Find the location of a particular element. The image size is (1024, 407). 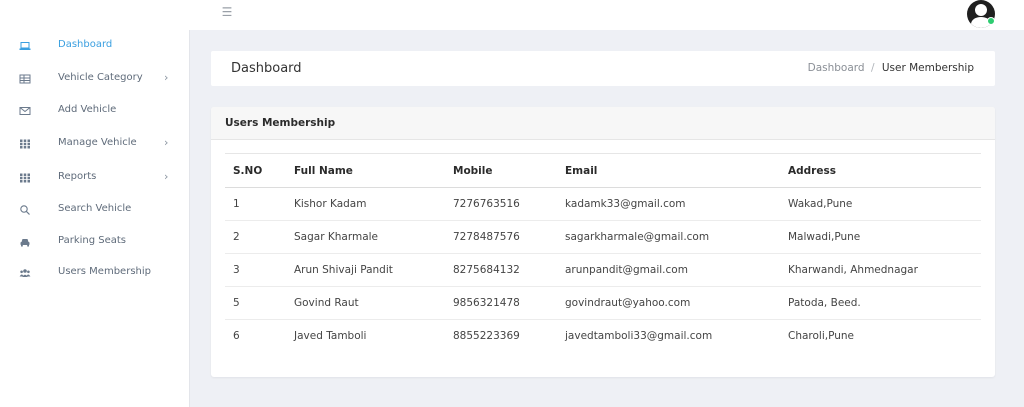

cell-mobile: 8855223369 is located at coordinates (486, 336).